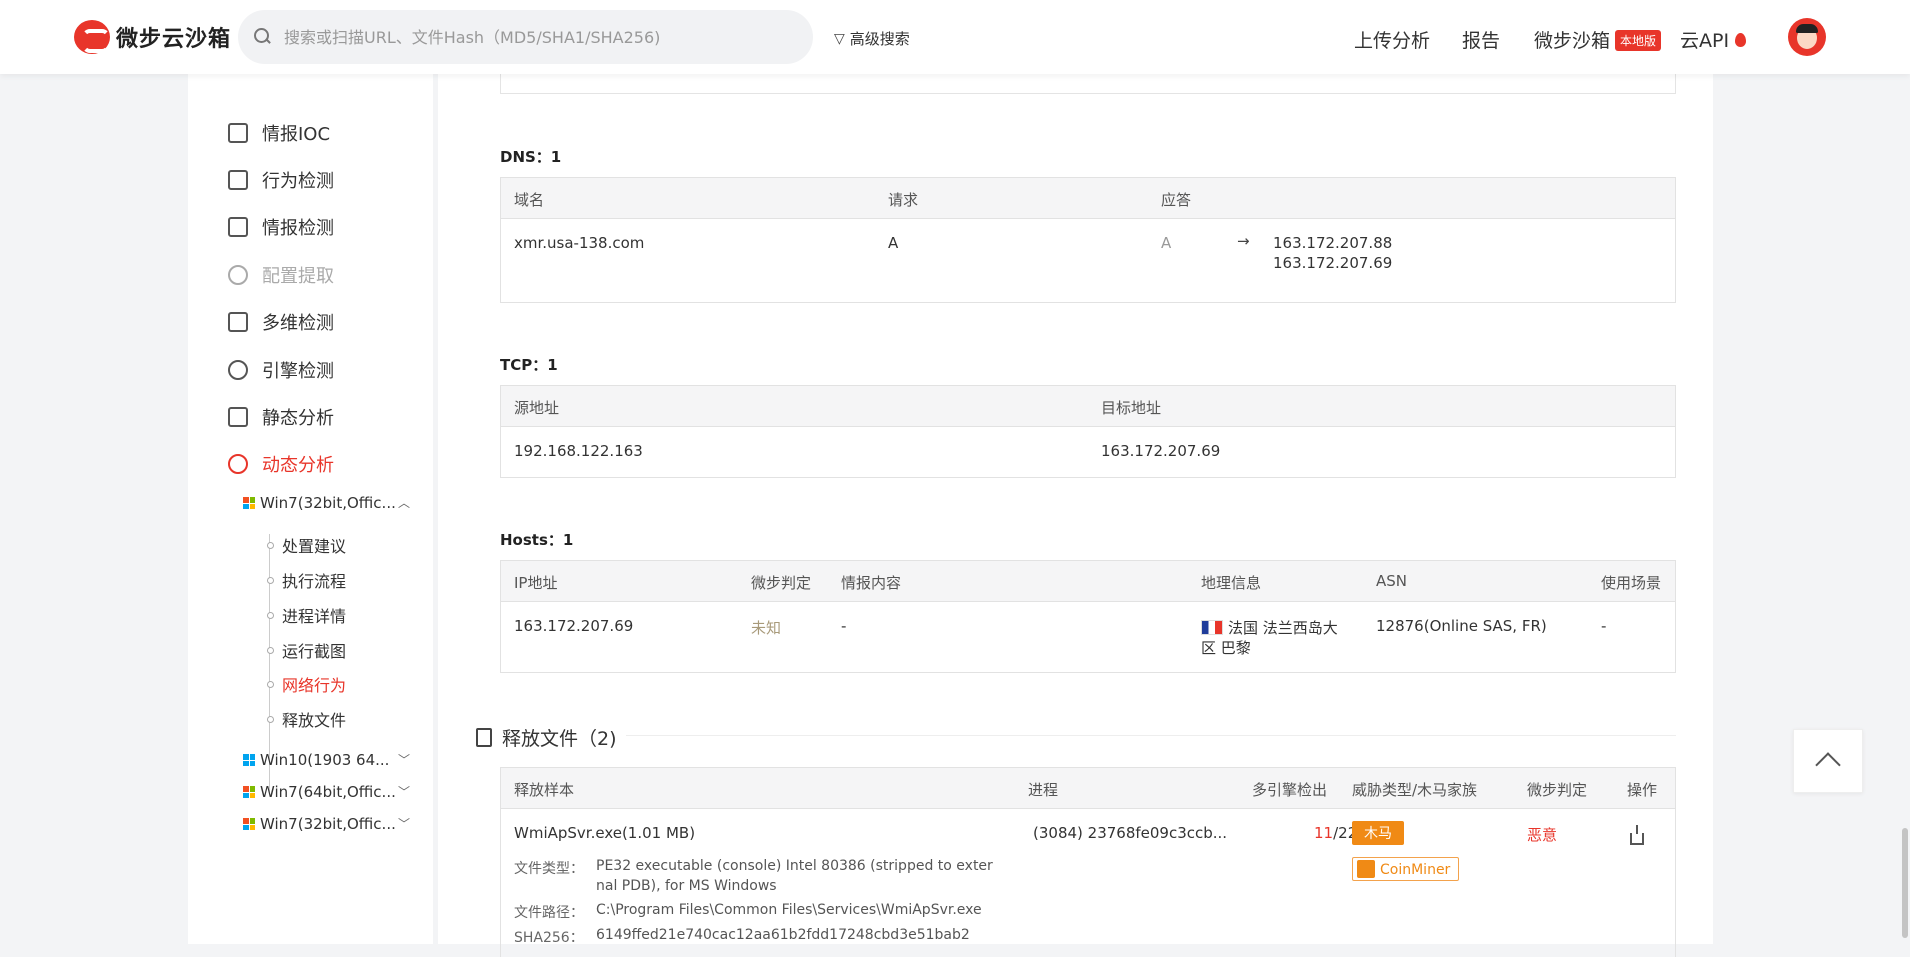 The width and height of the screenshot is (1910, 957). What do you see at coordinates (238, 227) in the screenshot?
I see `layout-icon` at bounding box center [238, 227].